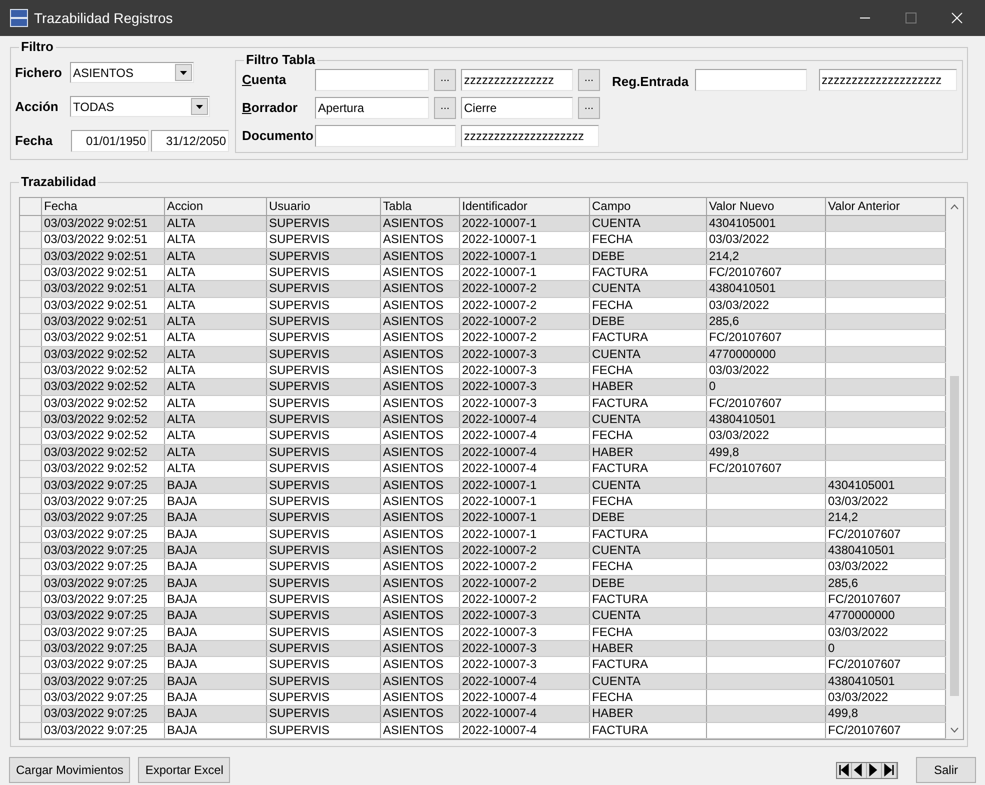 The height and width of the screenshot is (785, 985). I want to click on input-field: zzzzzzzzzzzzzzz, so click(517, 80).